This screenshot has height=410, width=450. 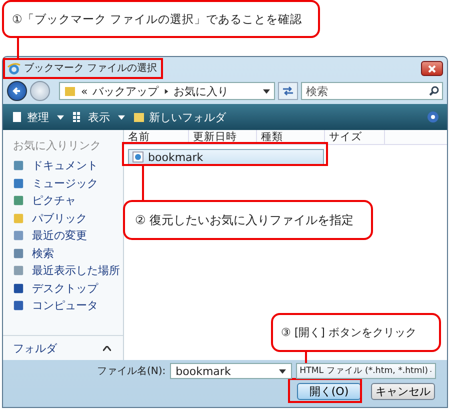 What do you see at coordinates (63, 347) in the screenshot?
I see `folders-toggle: フォルダ` at bounding box center [63, 347].